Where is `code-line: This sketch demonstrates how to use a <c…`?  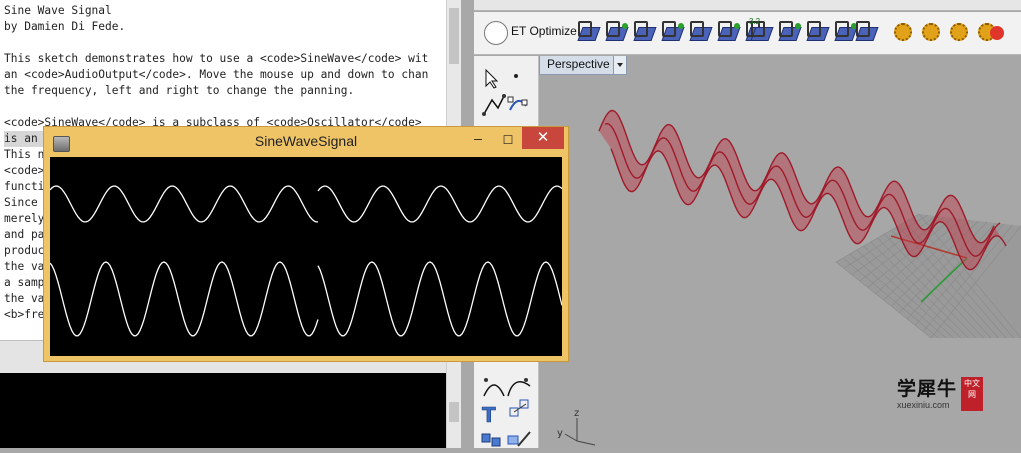
code-line: This sketch demonstrates how to use a <c… is located at coordinates (225, 59).